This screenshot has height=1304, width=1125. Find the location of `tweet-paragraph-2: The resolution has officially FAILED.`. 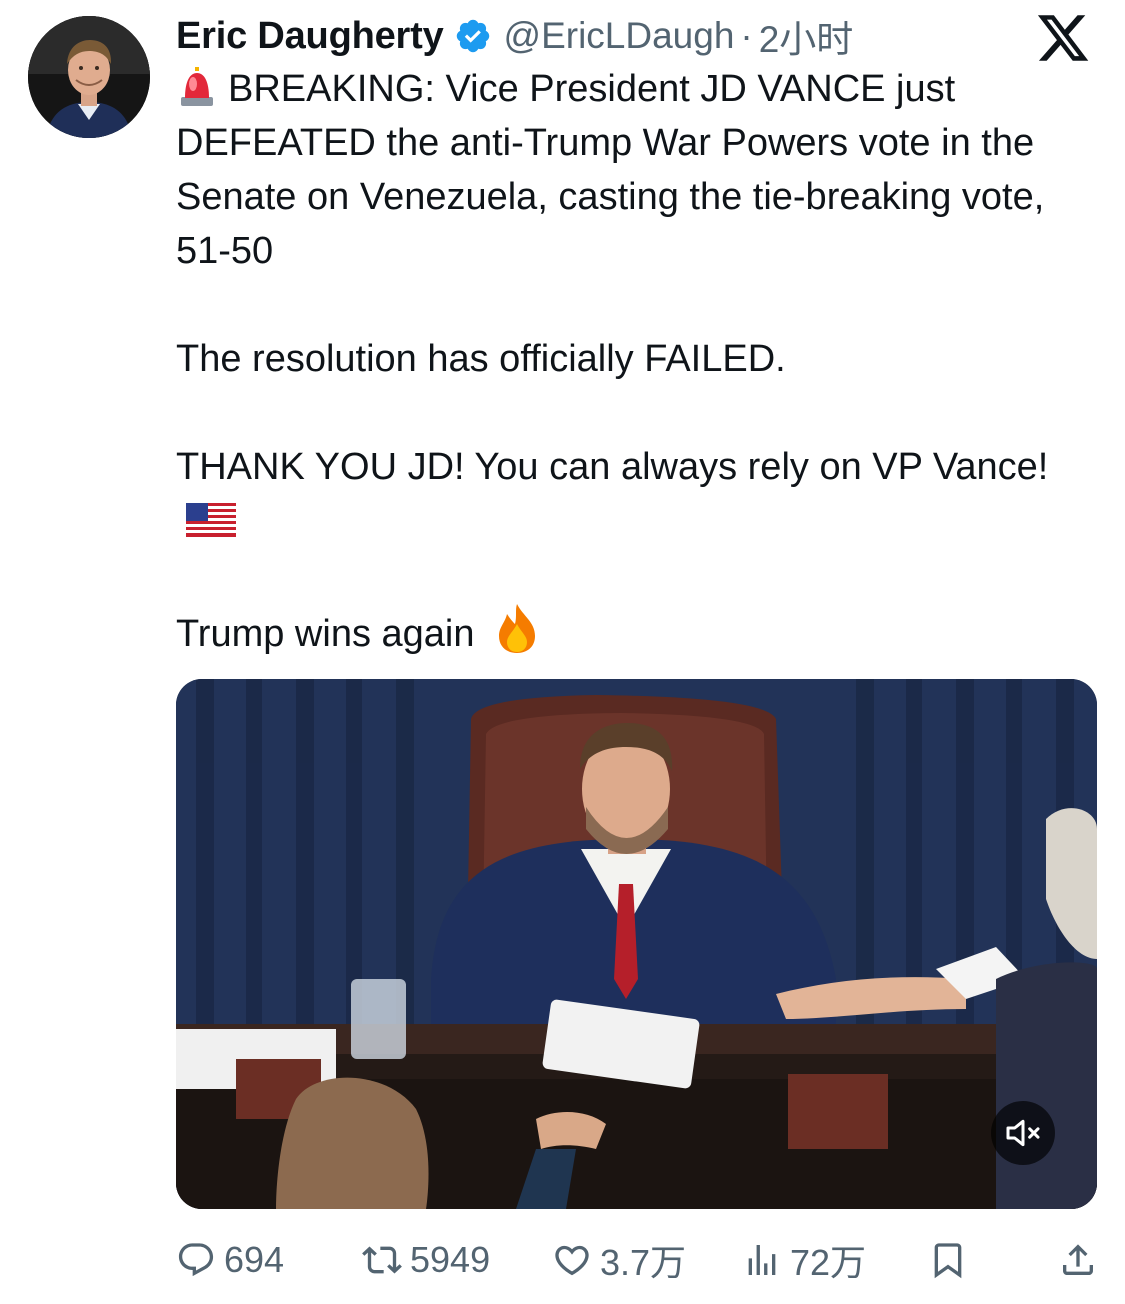

tweet-paragraph-2: The resolution has officially FAILED. is located at coordinates (481, 359).